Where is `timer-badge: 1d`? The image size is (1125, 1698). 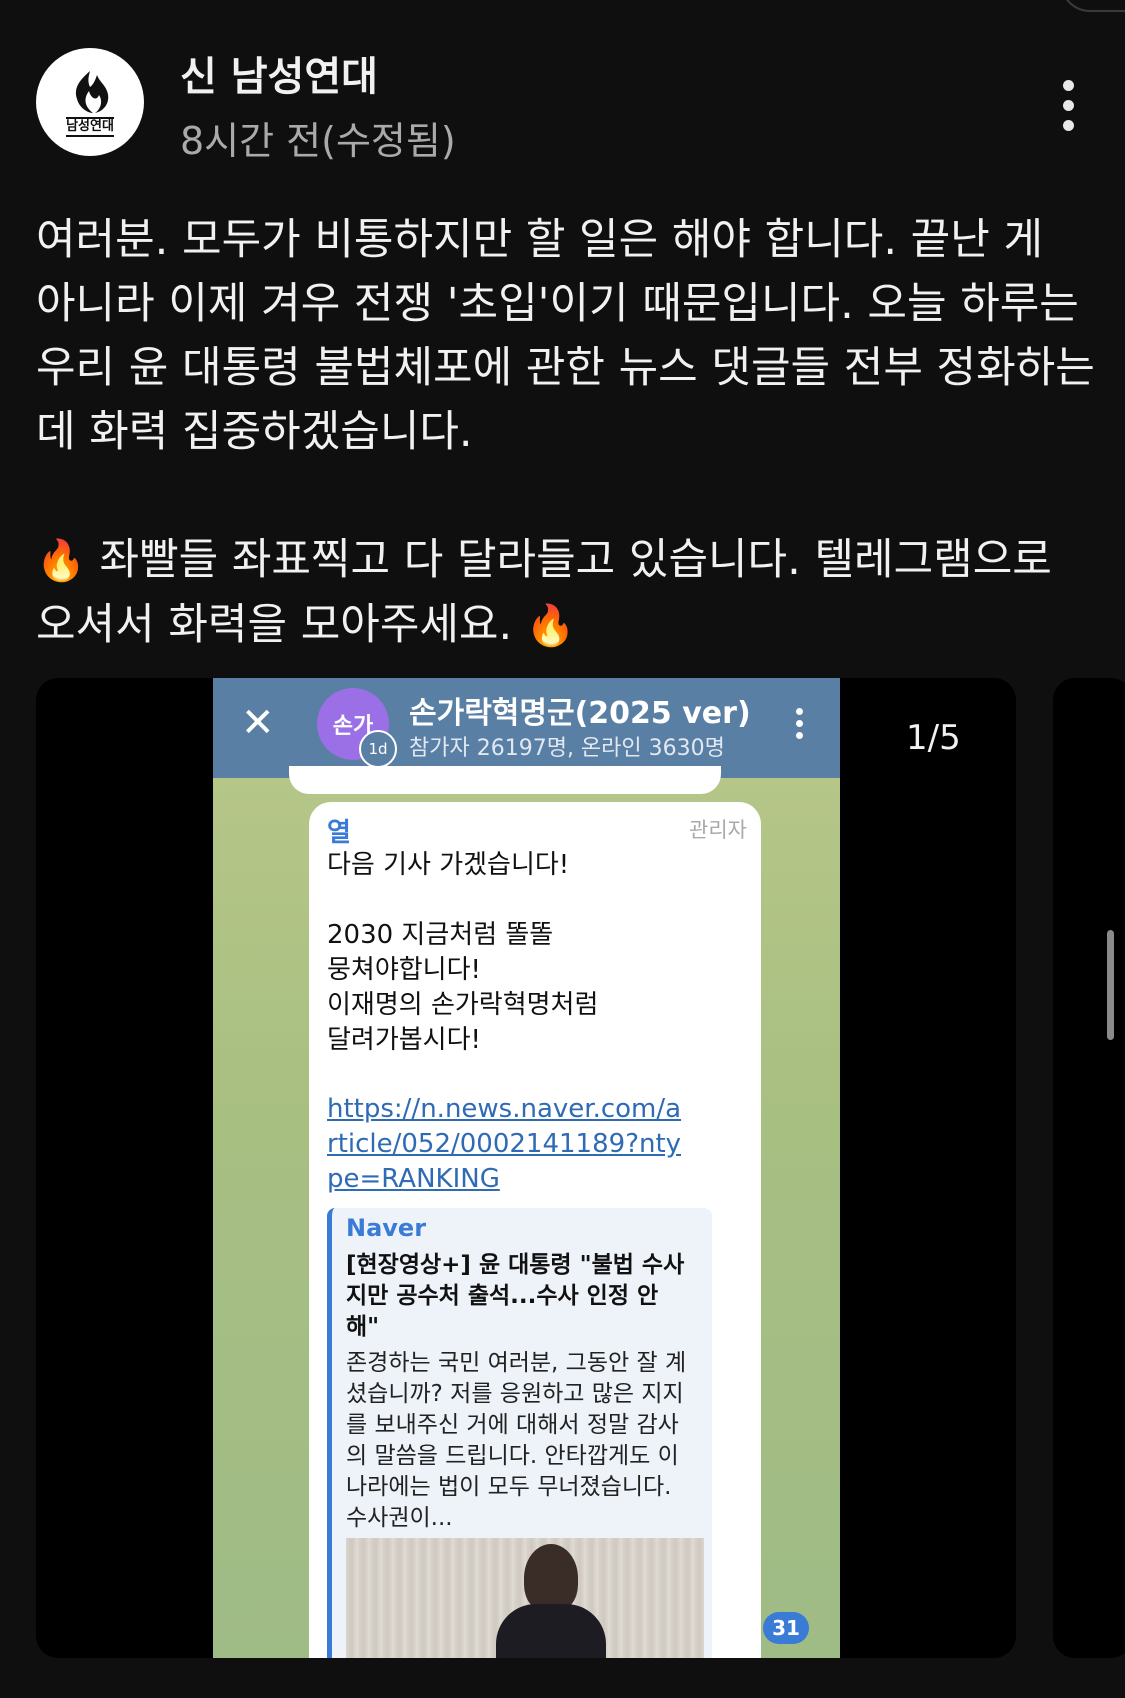
timer-badge: 1d is located at coordinates (378, 749).